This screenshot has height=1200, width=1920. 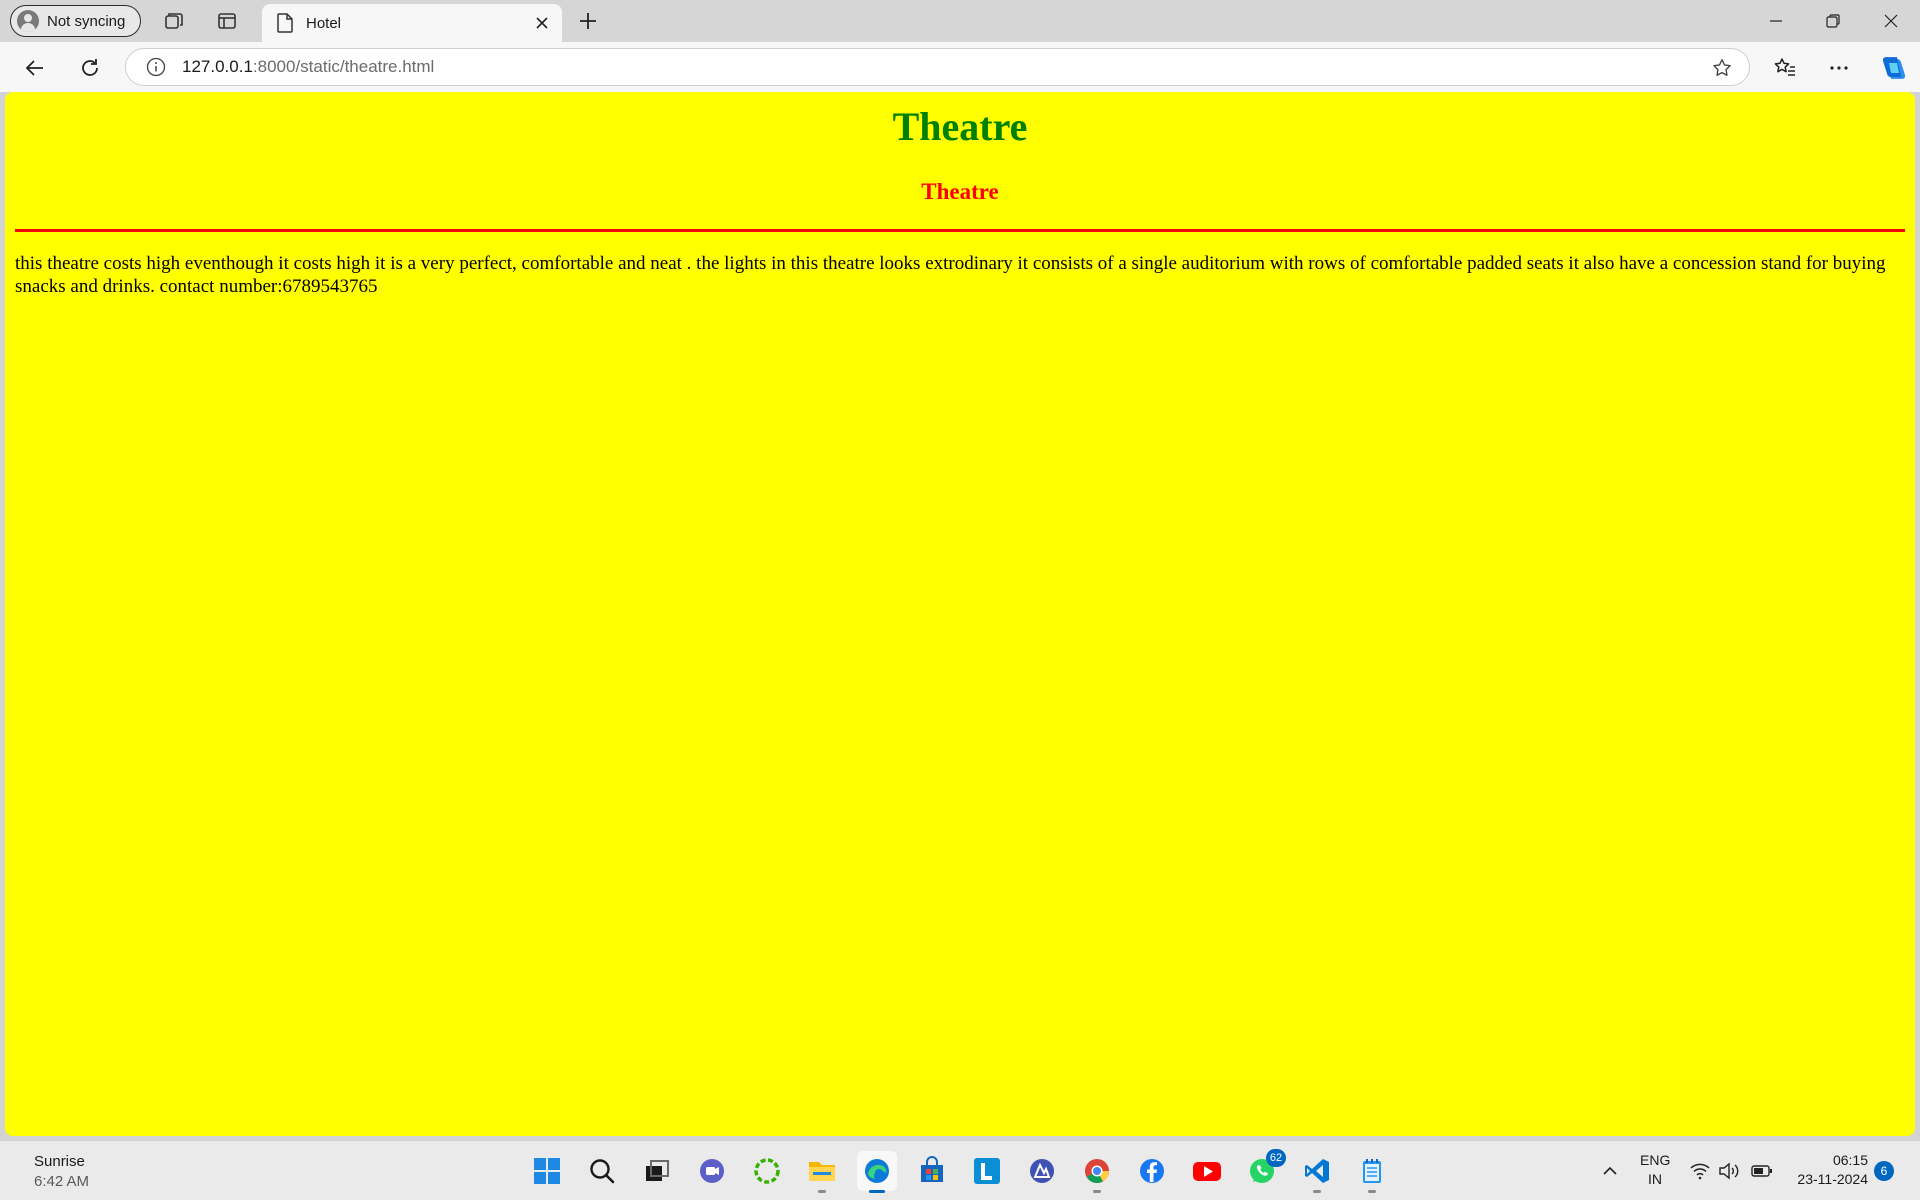 I want to click on refresh-icon, so click(x=90, y=68).